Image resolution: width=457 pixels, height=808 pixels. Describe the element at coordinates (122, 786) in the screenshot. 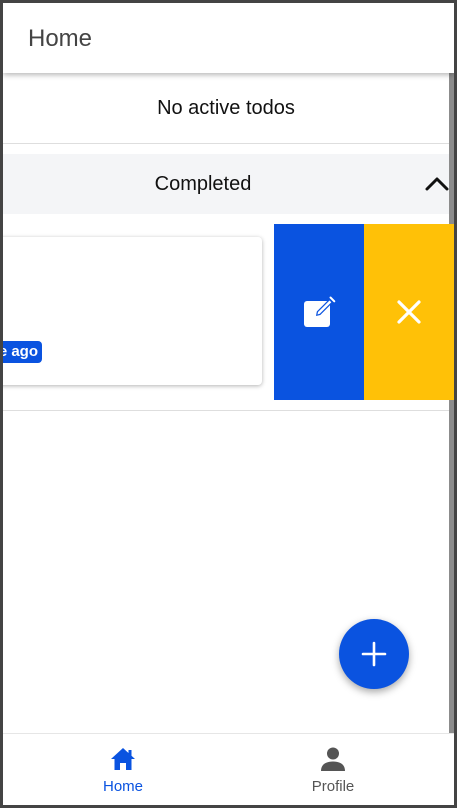

I see `nav-label-home: Home` at that location.